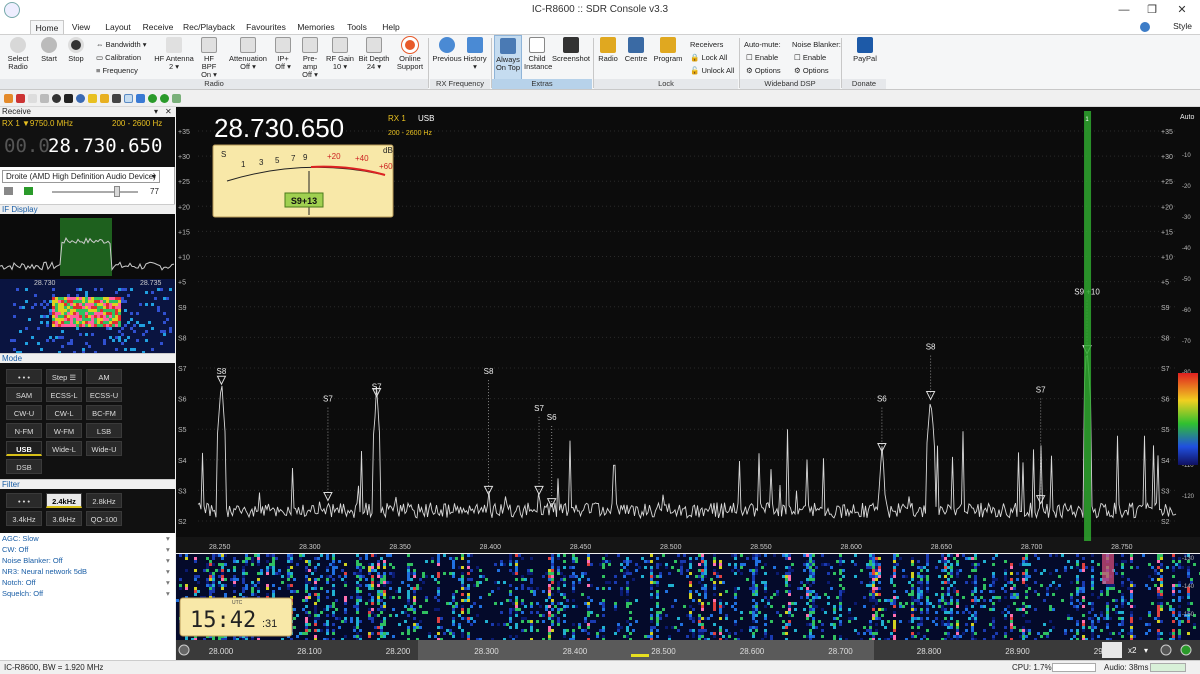 The image size is (1200, 674). Describe the element at coordinates (28, 191) in the screenshot. I see `audio-out-icon` at that location.